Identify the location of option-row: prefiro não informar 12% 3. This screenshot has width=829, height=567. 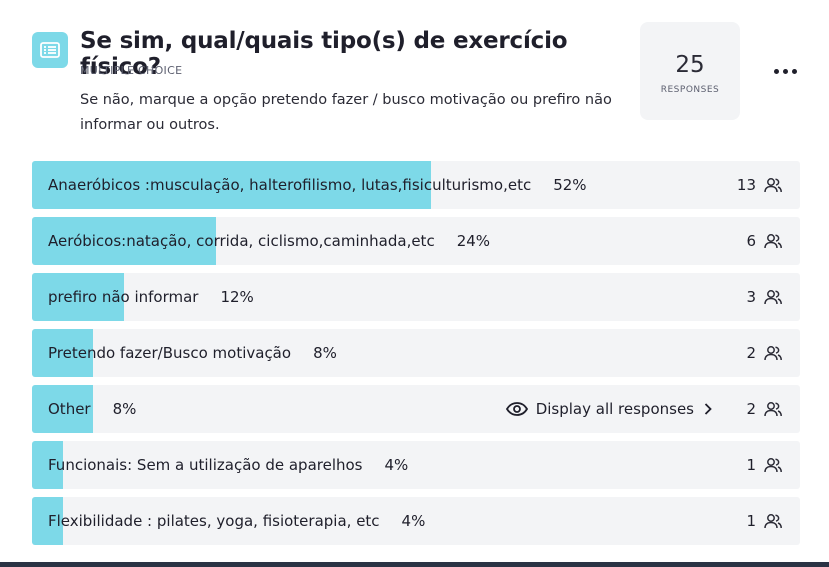
(416, 297).